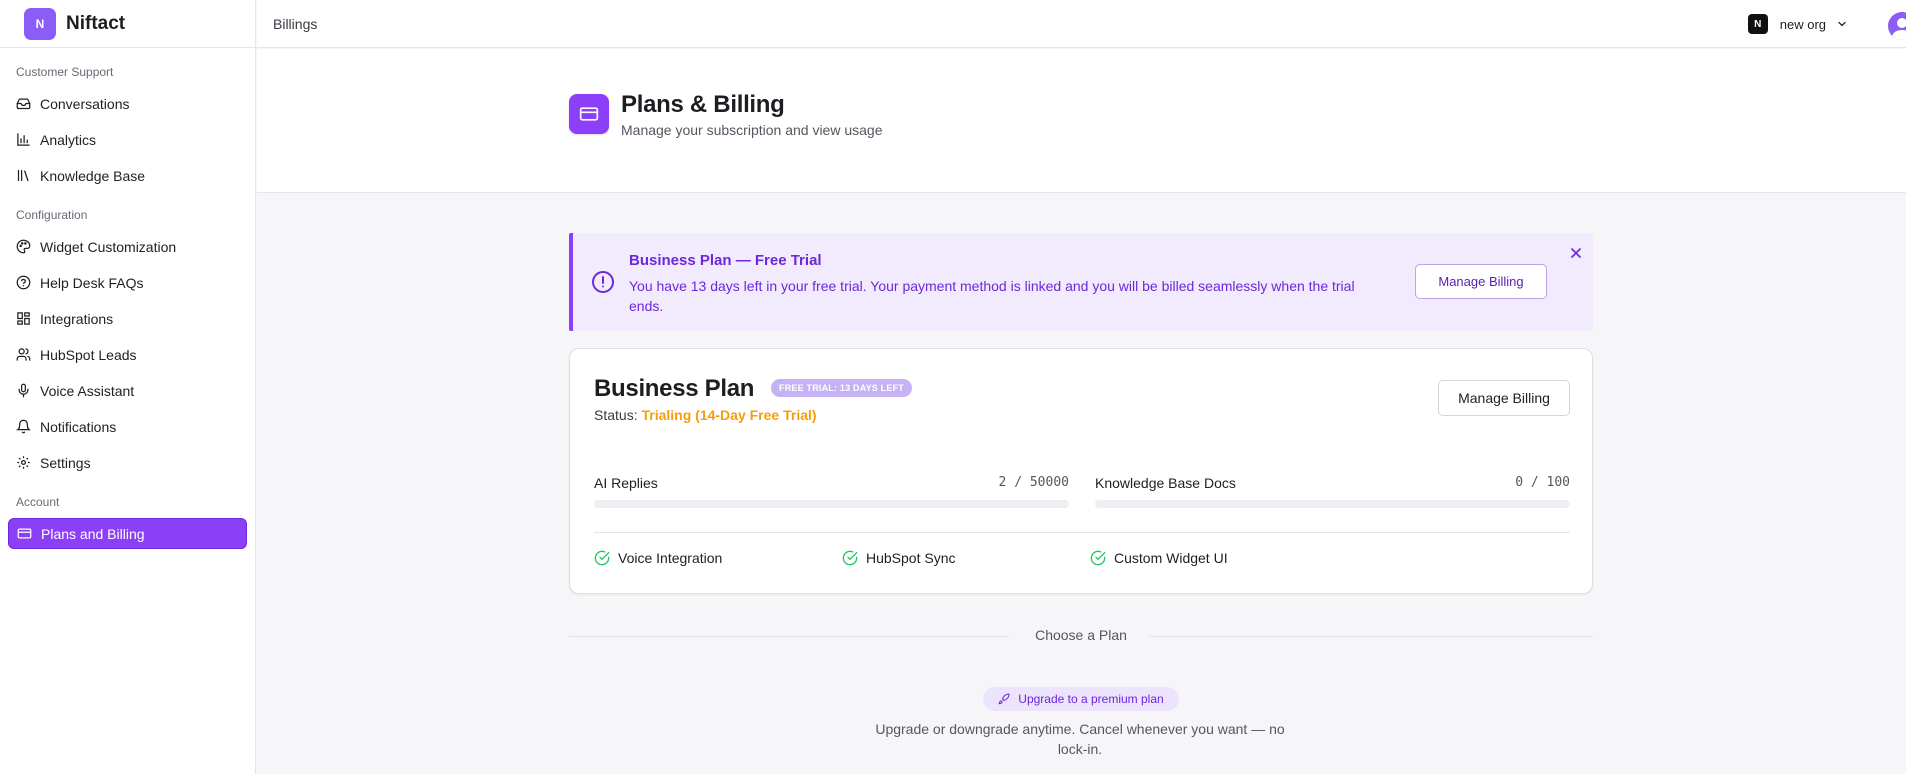 The height and width of the screenshot is (774, 1906). I want to click on chevron-down-icon, so click(1842, 24).